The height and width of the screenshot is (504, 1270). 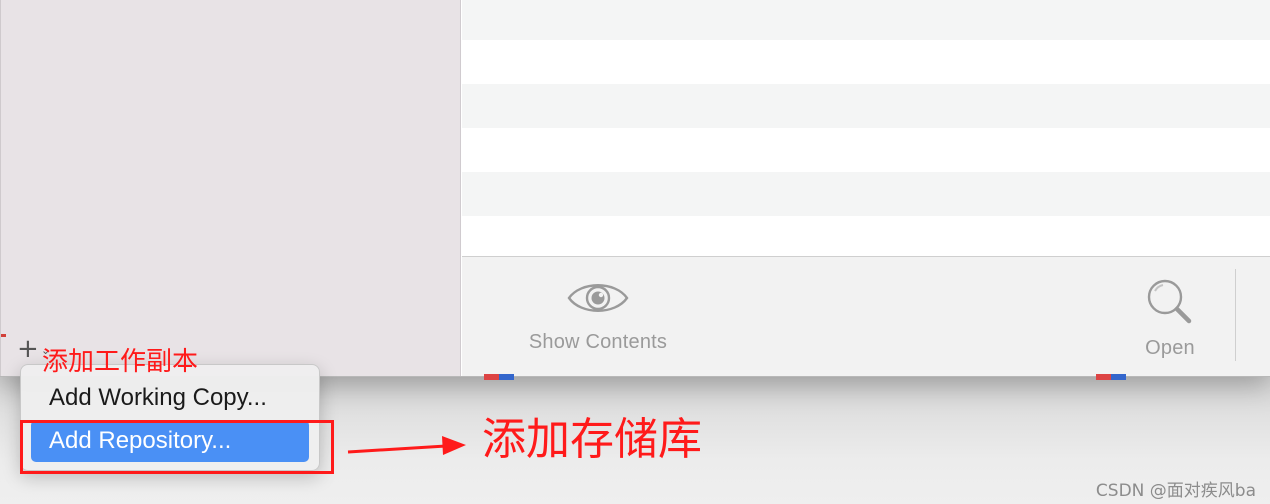 I want to click on watermark: CSDN @面对疾风ba, so click(x=1175, y=491).